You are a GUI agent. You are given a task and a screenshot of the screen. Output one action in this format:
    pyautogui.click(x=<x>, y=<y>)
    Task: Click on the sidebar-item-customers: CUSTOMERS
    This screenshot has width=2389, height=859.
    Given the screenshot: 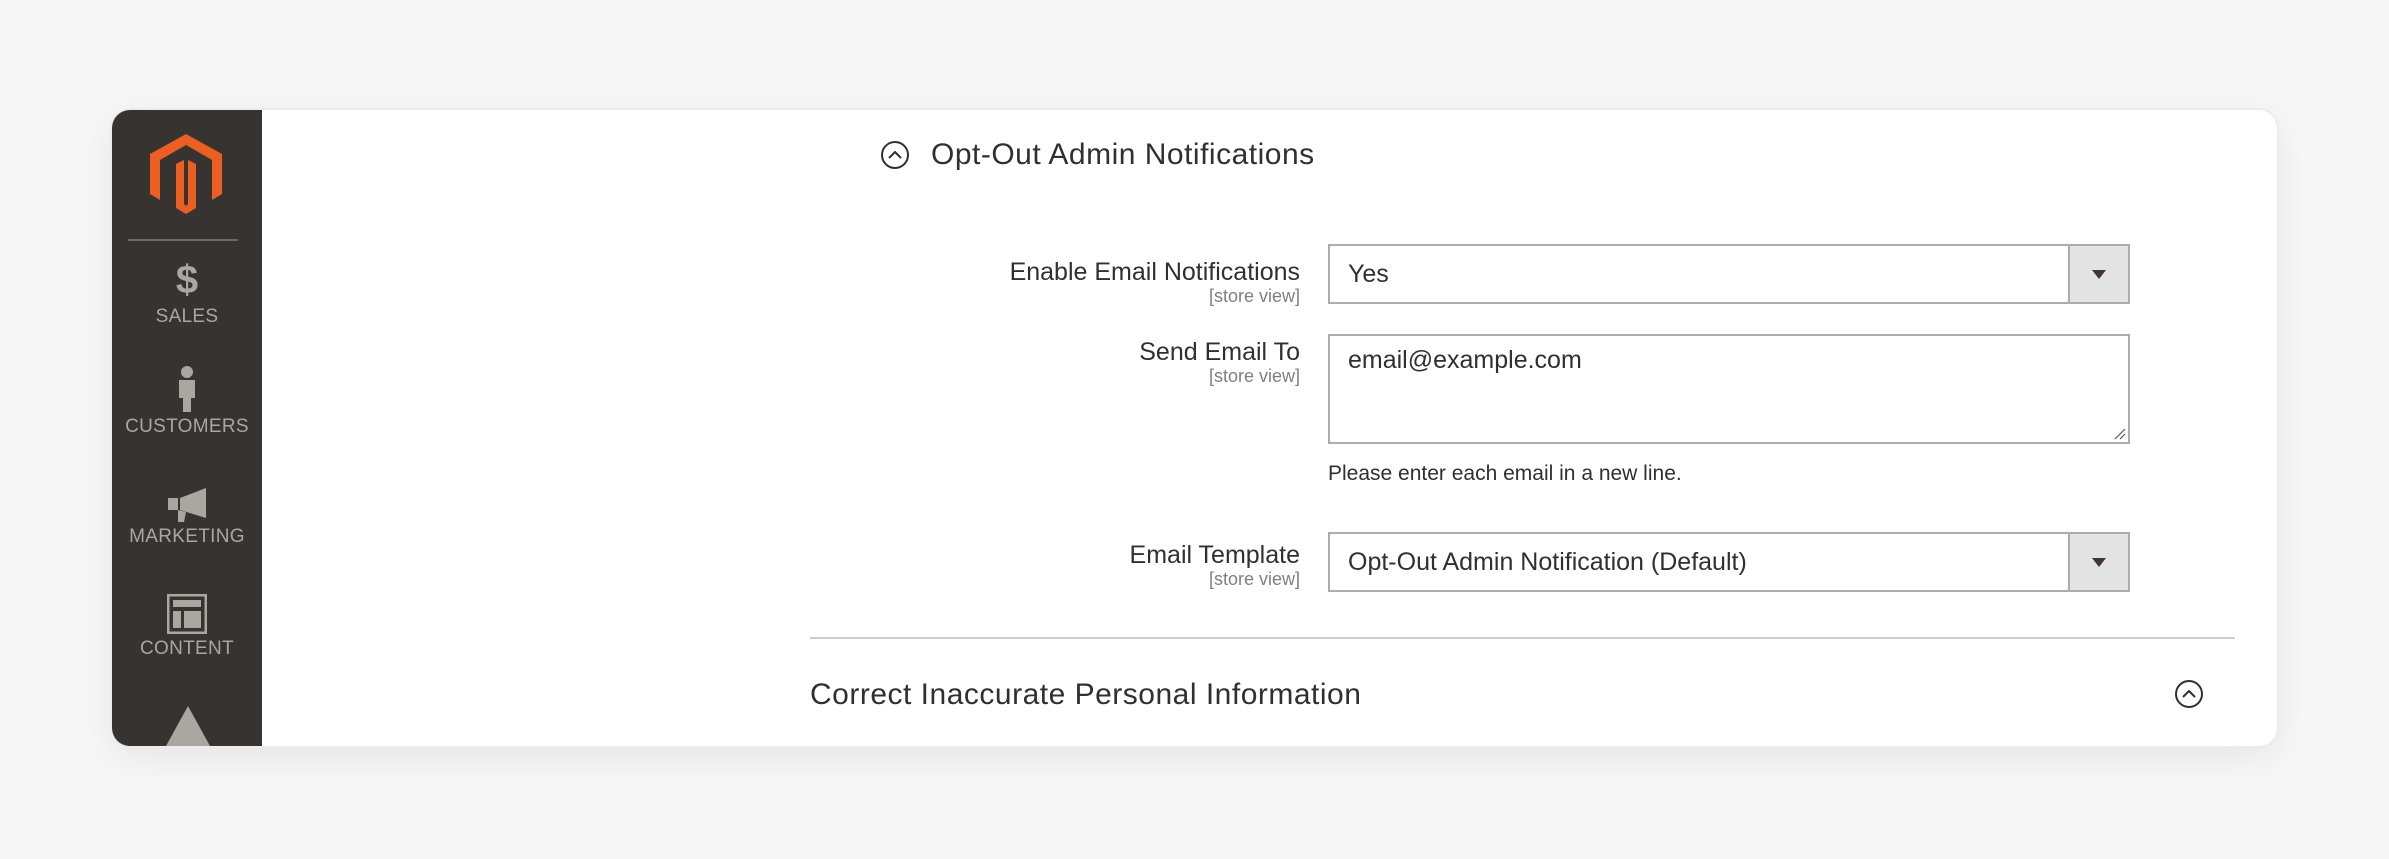 What is the action you would take?
    pyautogui.click(x=187, y=402)
    